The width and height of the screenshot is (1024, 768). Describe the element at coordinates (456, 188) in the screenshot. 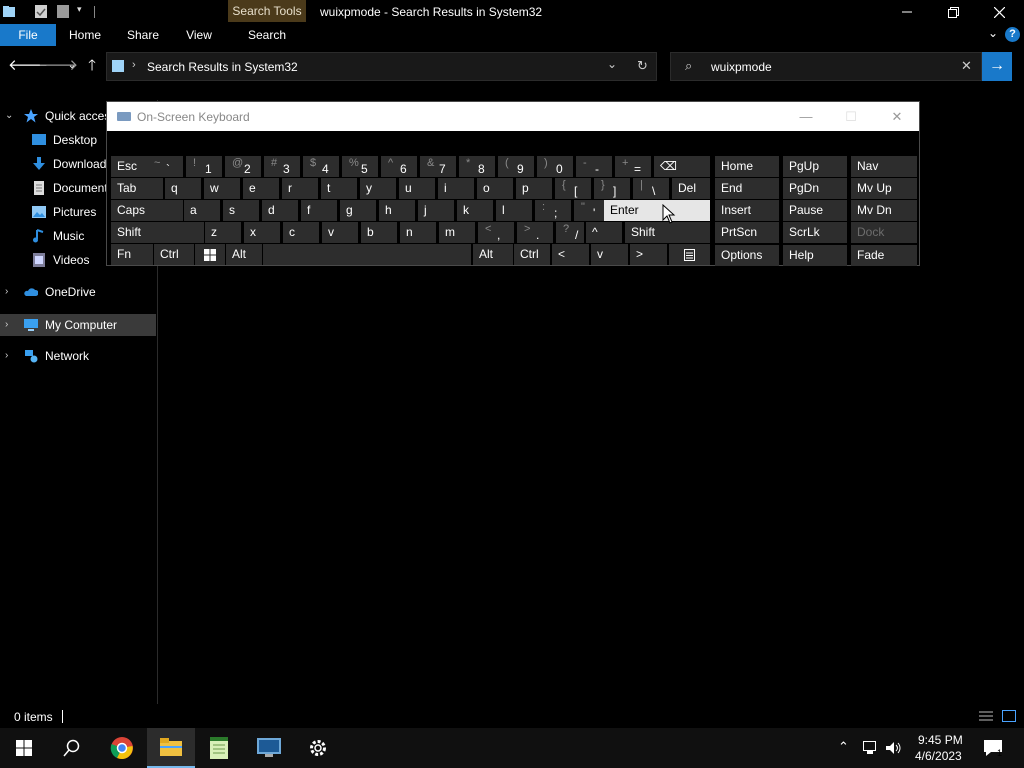

I see `key-i: i` at that location.